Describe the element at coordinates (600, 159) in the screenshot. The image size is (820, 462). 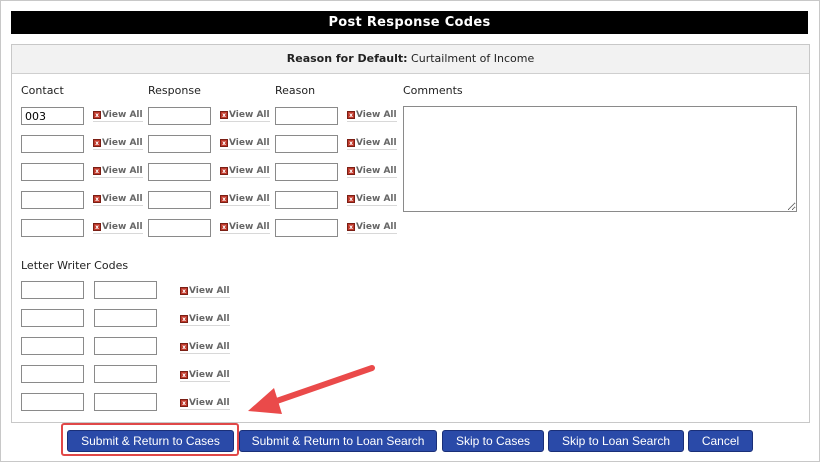
I see `comments-textarea` at that location.